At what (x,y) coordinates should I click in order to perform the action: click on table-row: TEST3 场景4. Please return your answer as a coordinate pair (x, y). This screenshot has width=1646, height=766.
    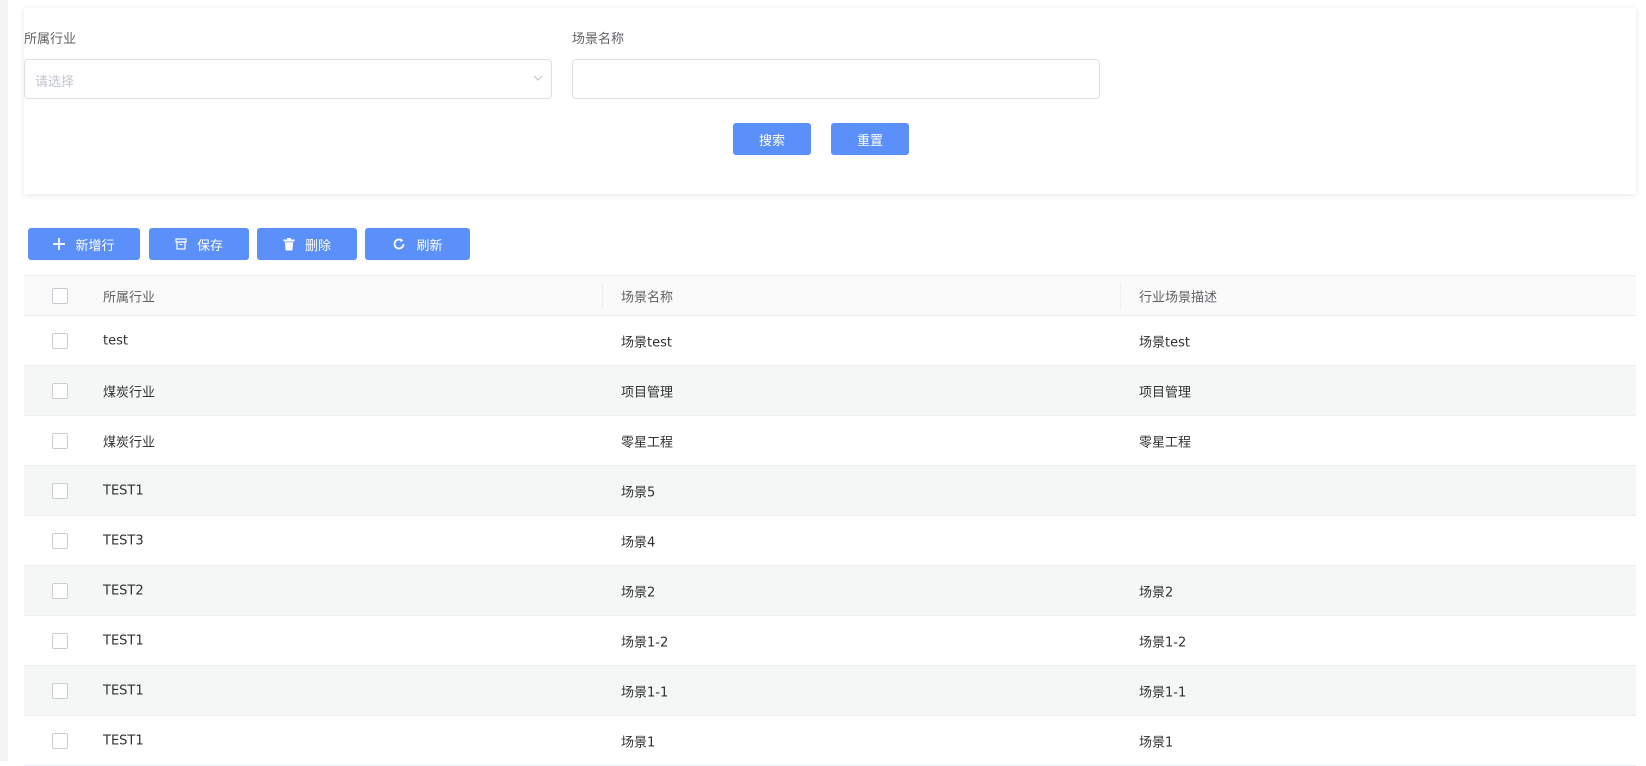
    Looking at the image, I should click on (830, 541).